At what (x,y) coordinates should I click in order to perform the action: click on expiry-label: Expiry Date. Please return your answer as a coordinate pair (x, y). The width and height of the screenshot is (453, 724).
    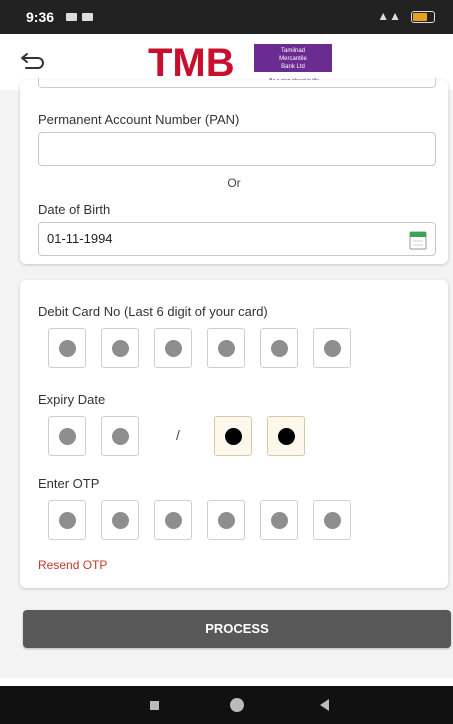
    Looking at the image, I should click on (72, 399).